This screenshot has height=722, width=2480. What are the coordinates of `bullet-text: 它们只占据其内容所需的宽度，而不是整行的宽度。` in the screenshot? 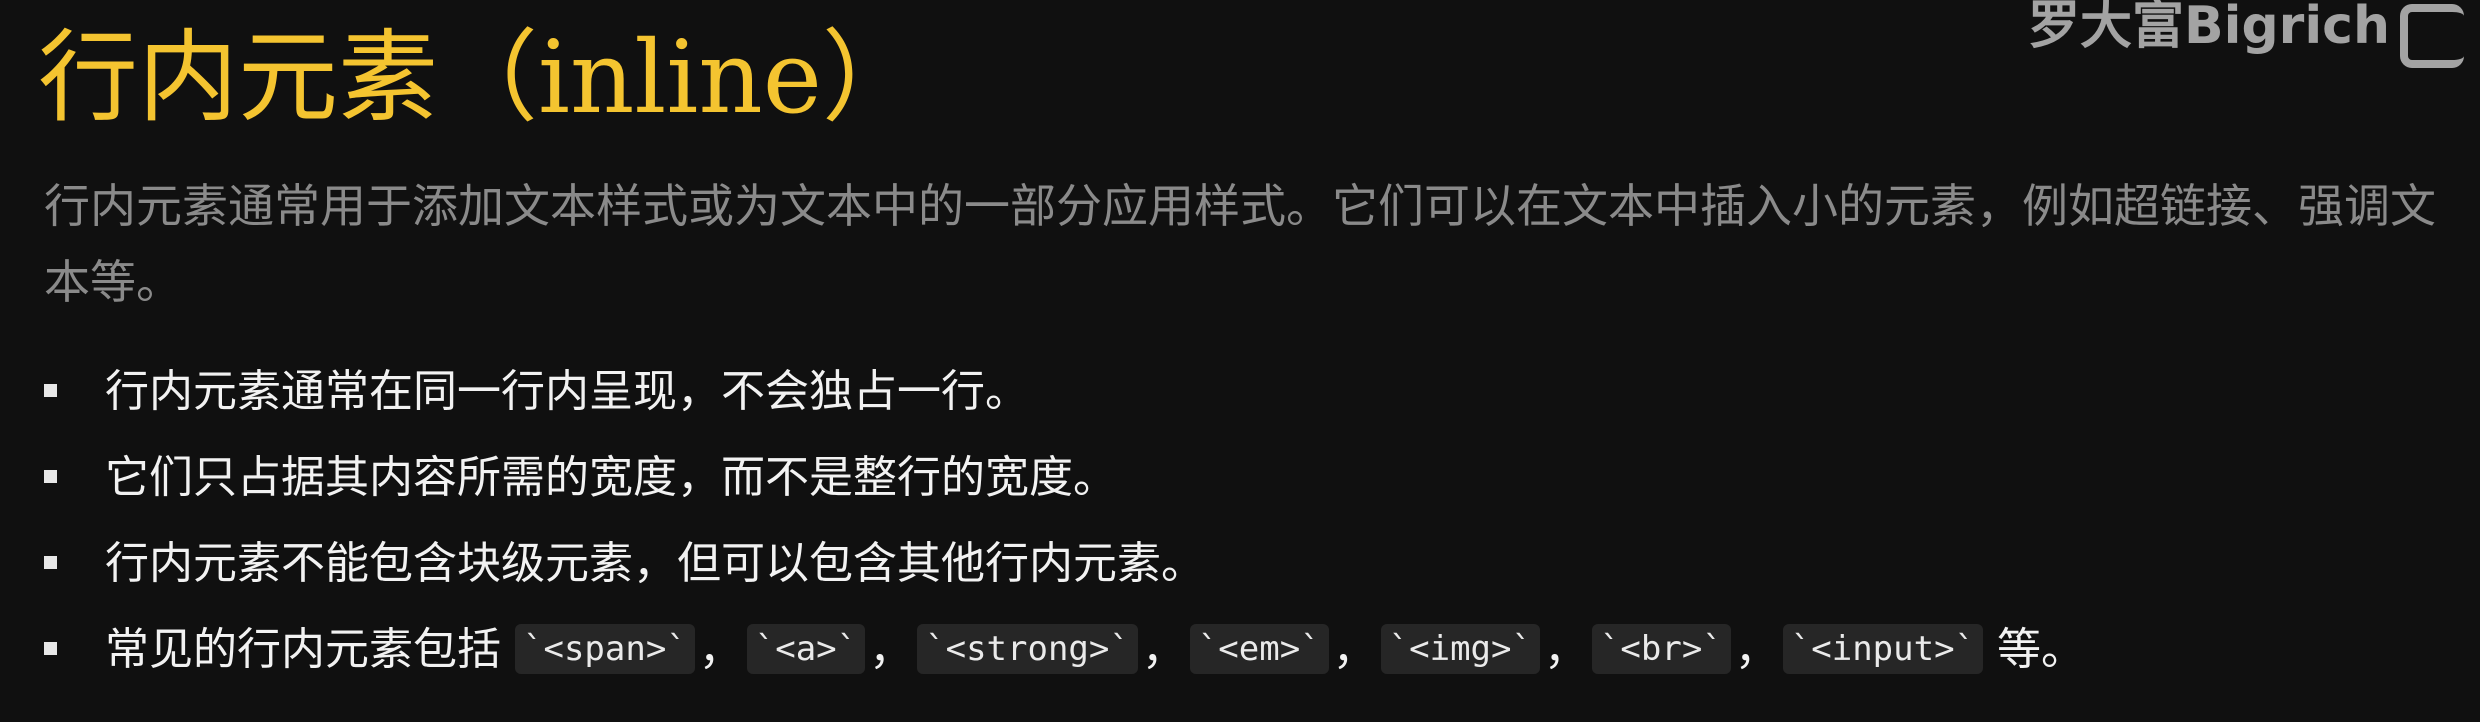 It's located at (611, 477).